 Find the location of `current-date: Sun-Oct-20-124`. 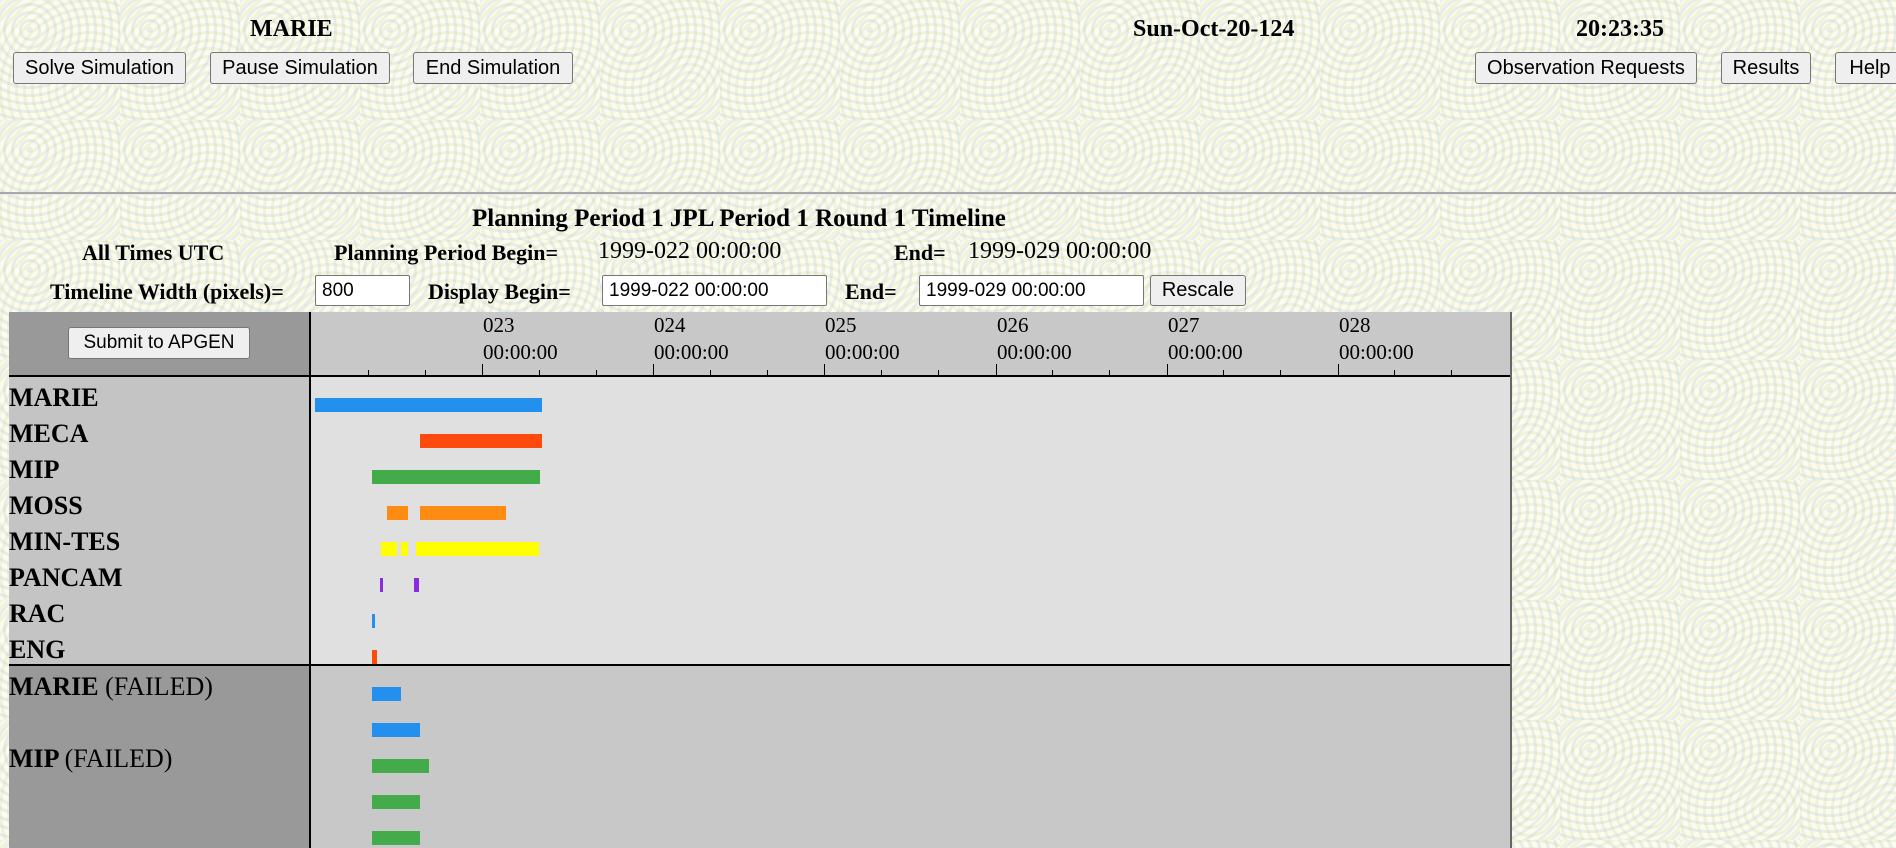

current-date: Sun-Oct-20-124 is located at coordinates (1214, 29).